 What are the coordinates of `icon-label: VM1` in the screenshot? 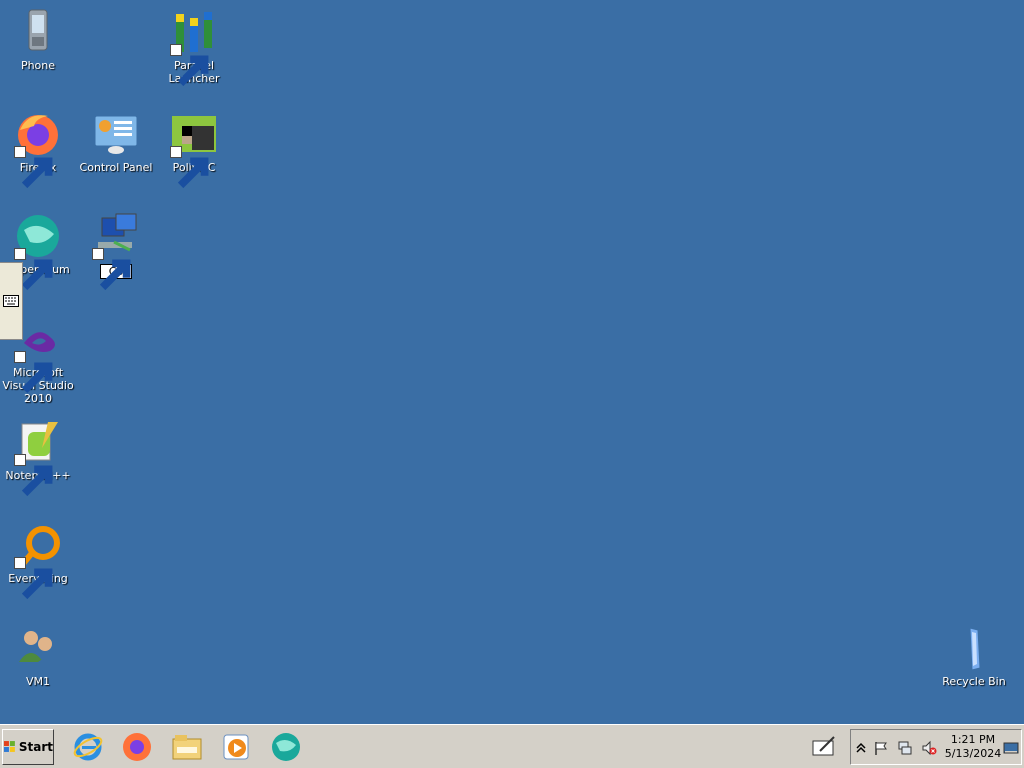 It's located at (37, 681).